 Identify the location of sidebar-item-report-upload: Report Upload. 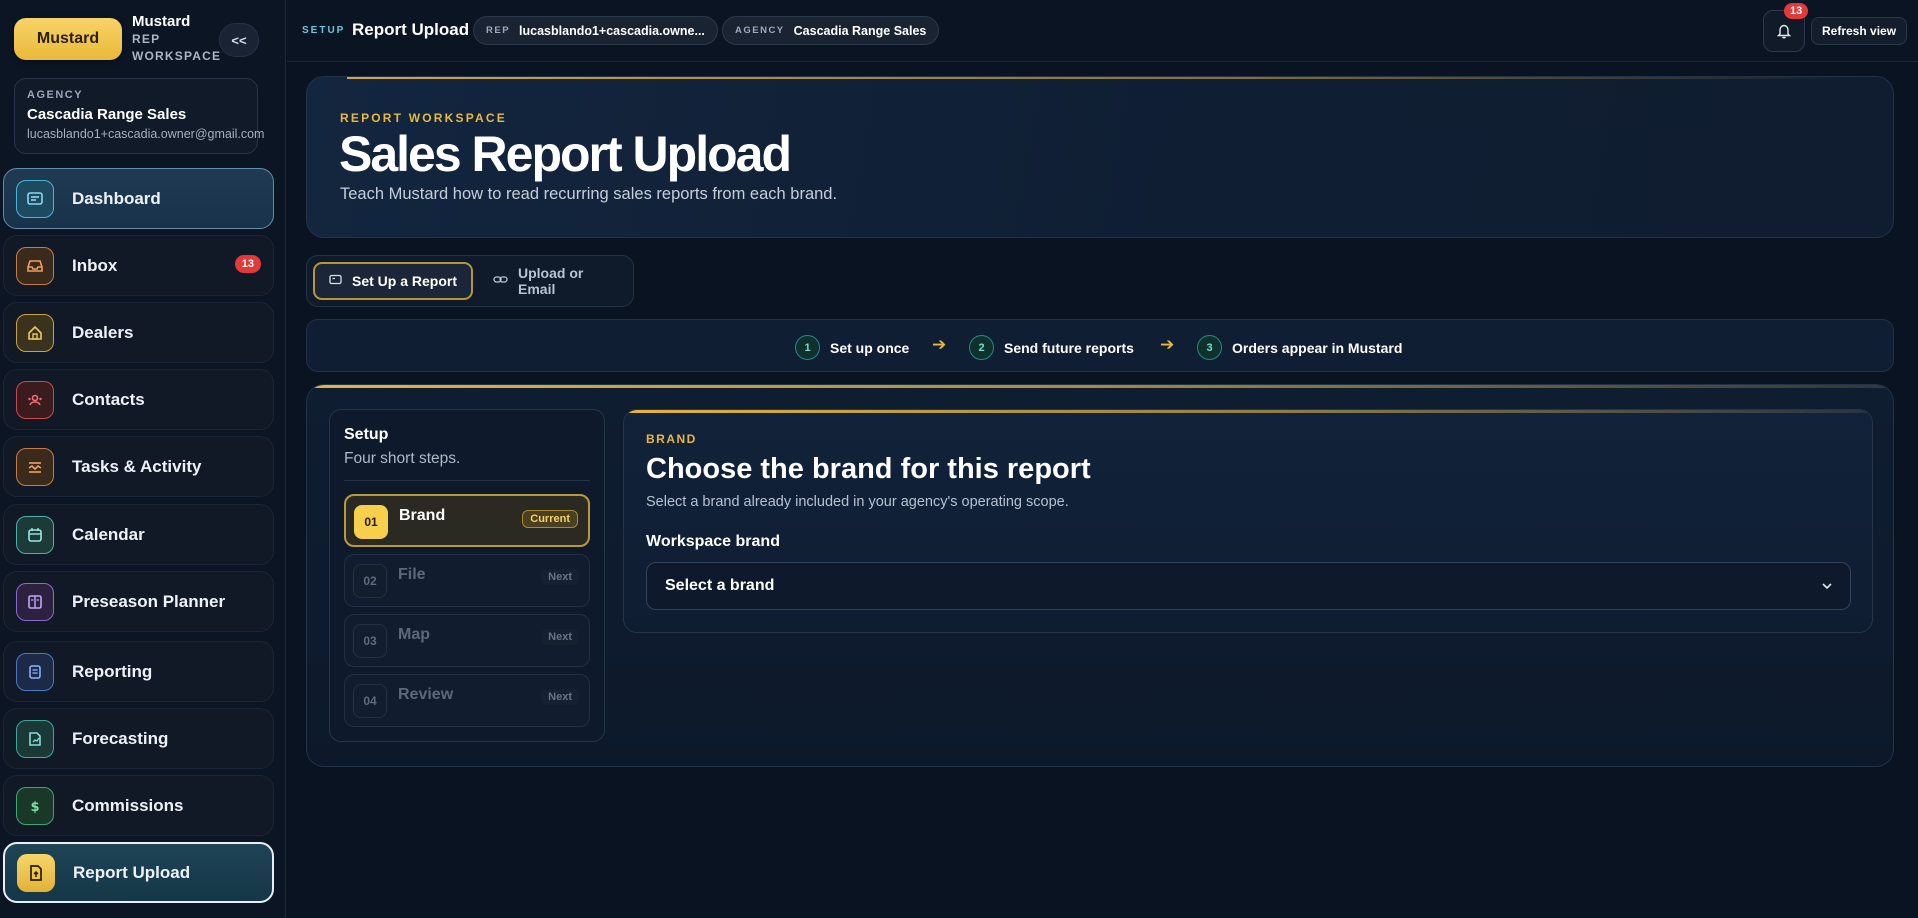
(138, 872).